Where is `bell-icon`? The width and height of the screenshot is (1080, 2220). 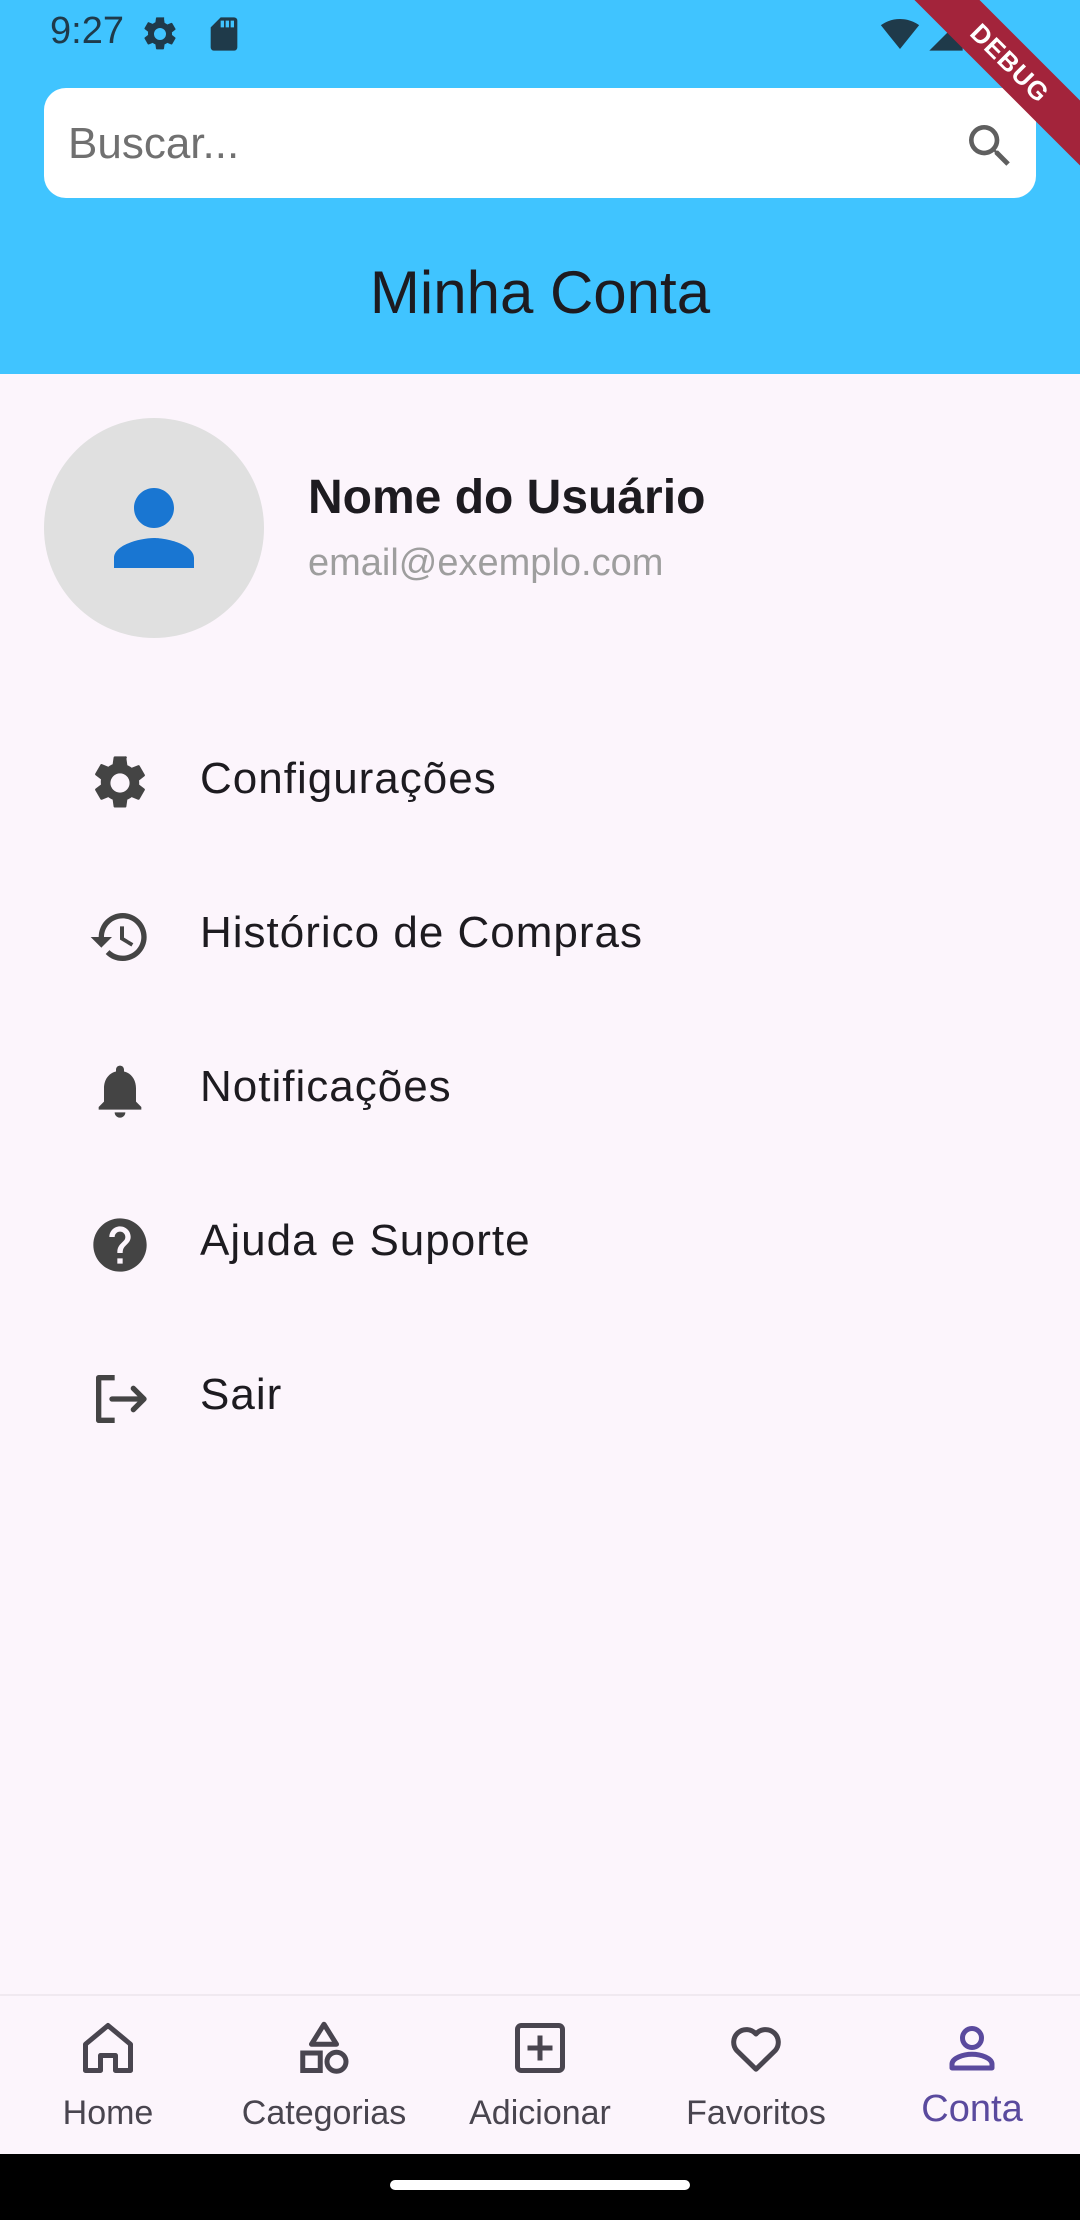 bell-icon is located at coordinates (120, 1091).